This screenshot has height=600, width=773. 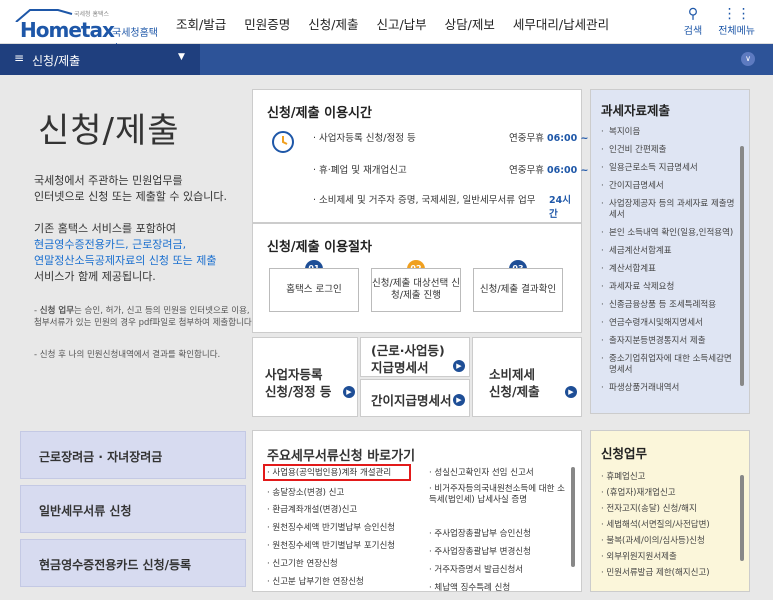 I want to click on logo-small-text: 국세청 홈택스, so click(x=92, y=14).